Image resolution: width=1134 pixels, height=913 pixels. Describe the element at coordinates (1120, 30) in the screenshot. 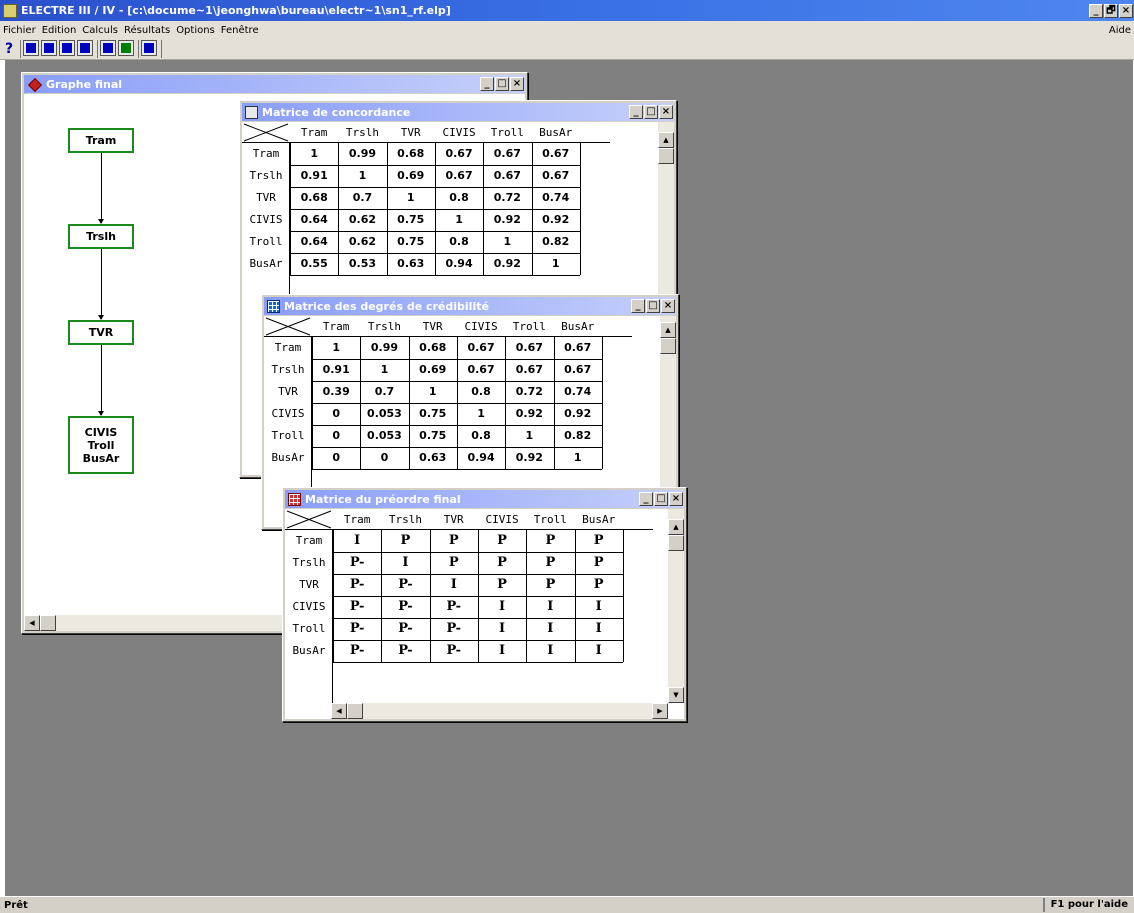

I see `menu-aide: Aide` at that location.